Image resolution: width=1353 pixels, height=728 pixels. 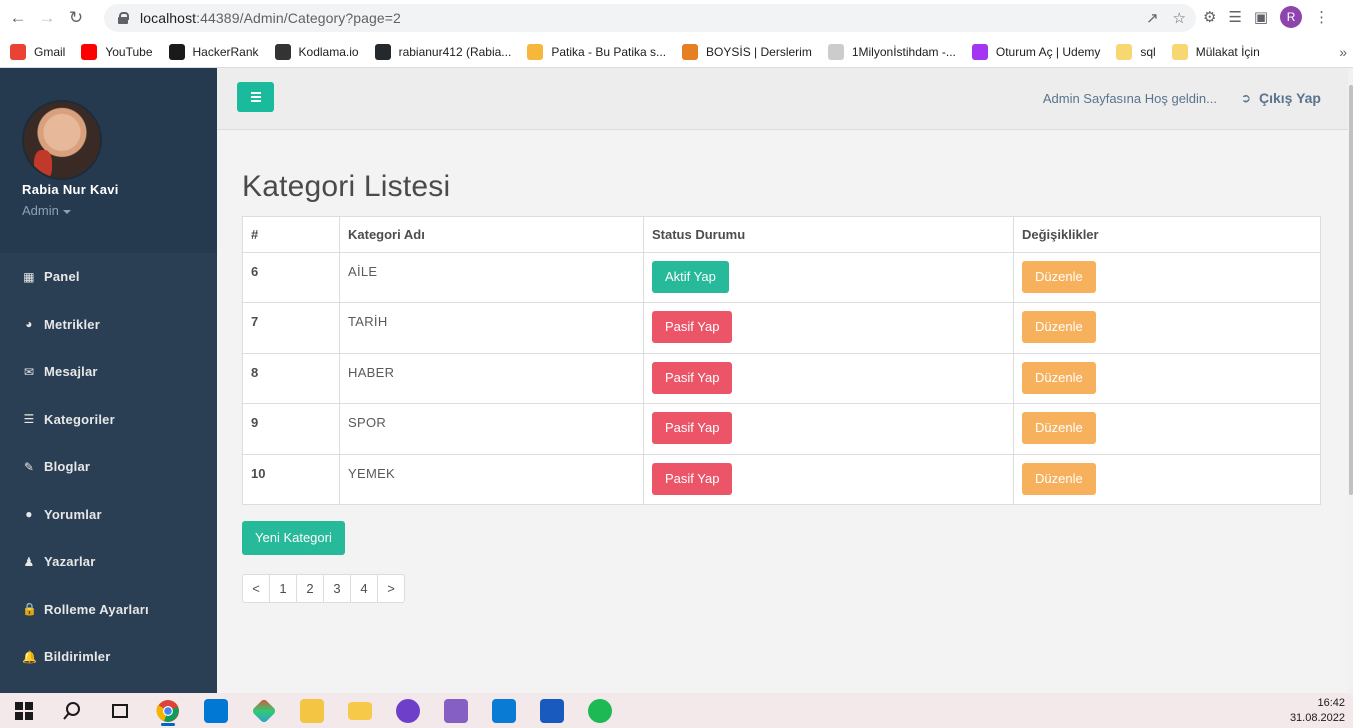 What do you see at coordinates (408, 710) in the screenshot?
I see `github-desktop-icon` at bounding box center [408, 710].